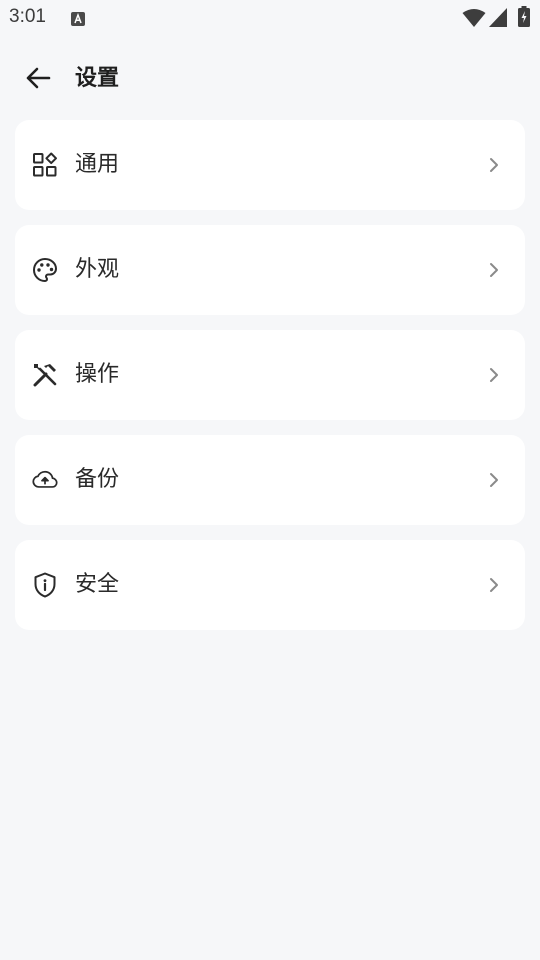 The width and height of the screenshot is (540, 960). What do you see at coordinates (45, 585) in the screenshot?
I see `shield-info-icon` at bounding box center [45, 585].